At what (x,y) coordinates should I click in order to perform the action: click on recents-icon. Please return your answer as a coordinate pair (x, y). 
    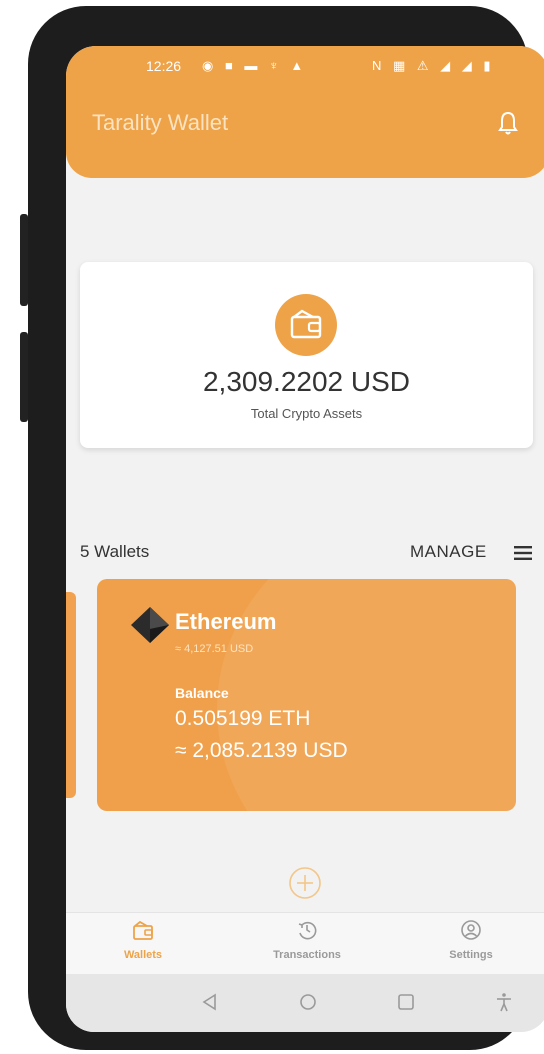
    Looking at the image, I should click on (406, 1002).